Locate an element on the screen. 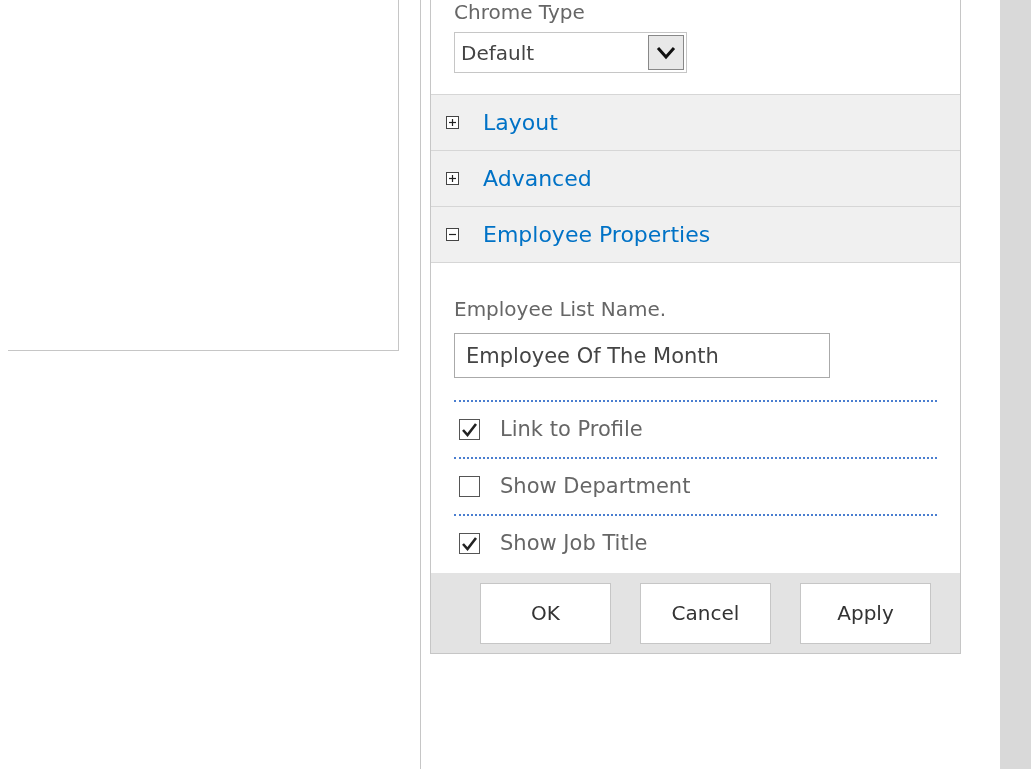 The width and height of the screenshot is (1031, 769). checkbox-label: Show Department is located at coordinates (595, 486).